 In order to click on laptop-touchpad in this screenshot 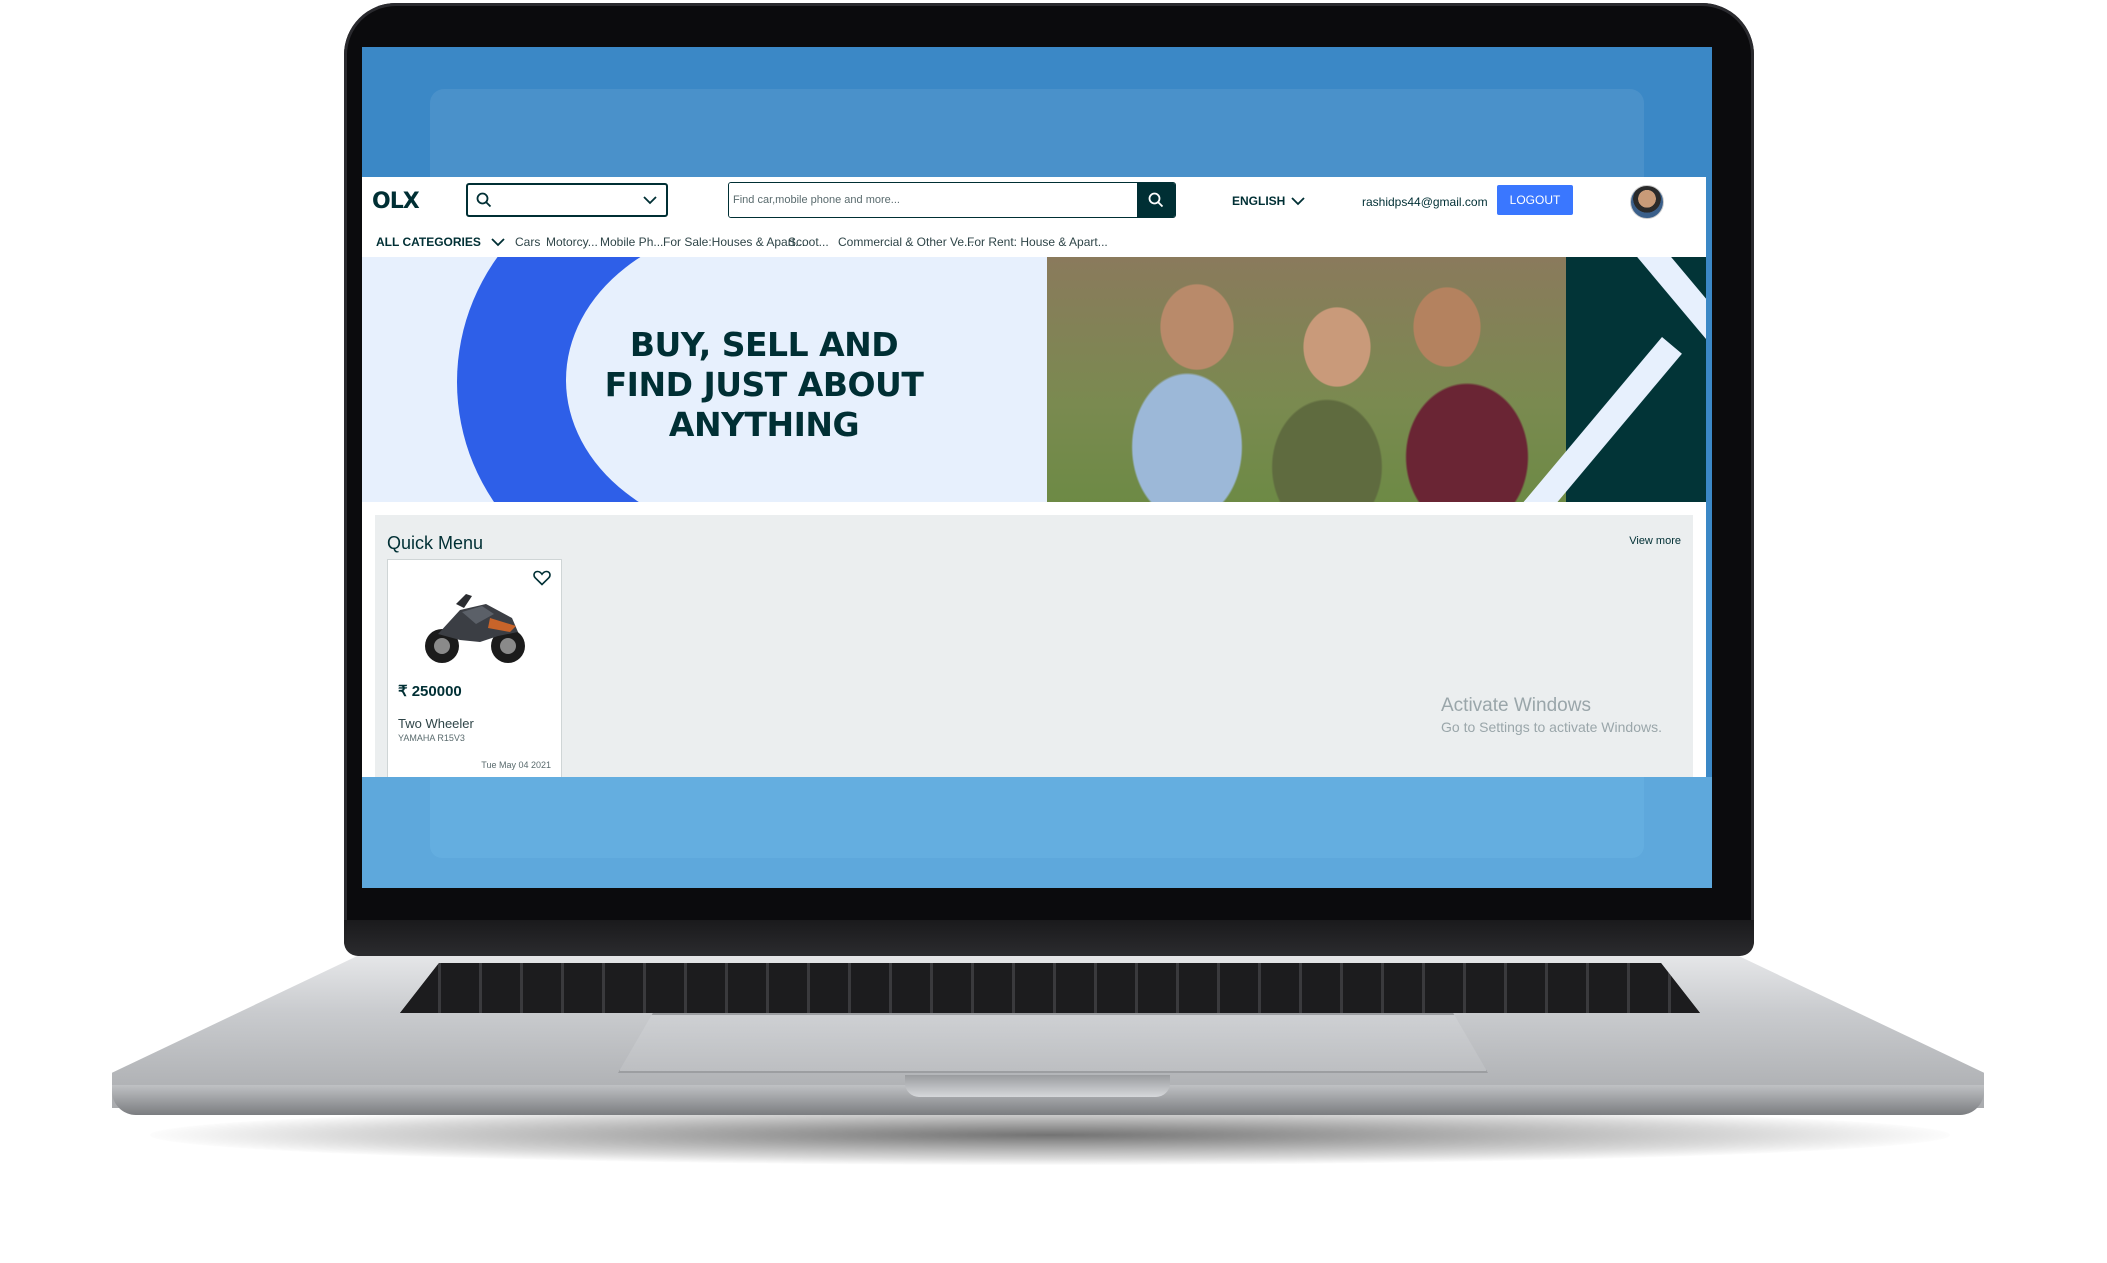, I will do `click(1053, 1043)`.